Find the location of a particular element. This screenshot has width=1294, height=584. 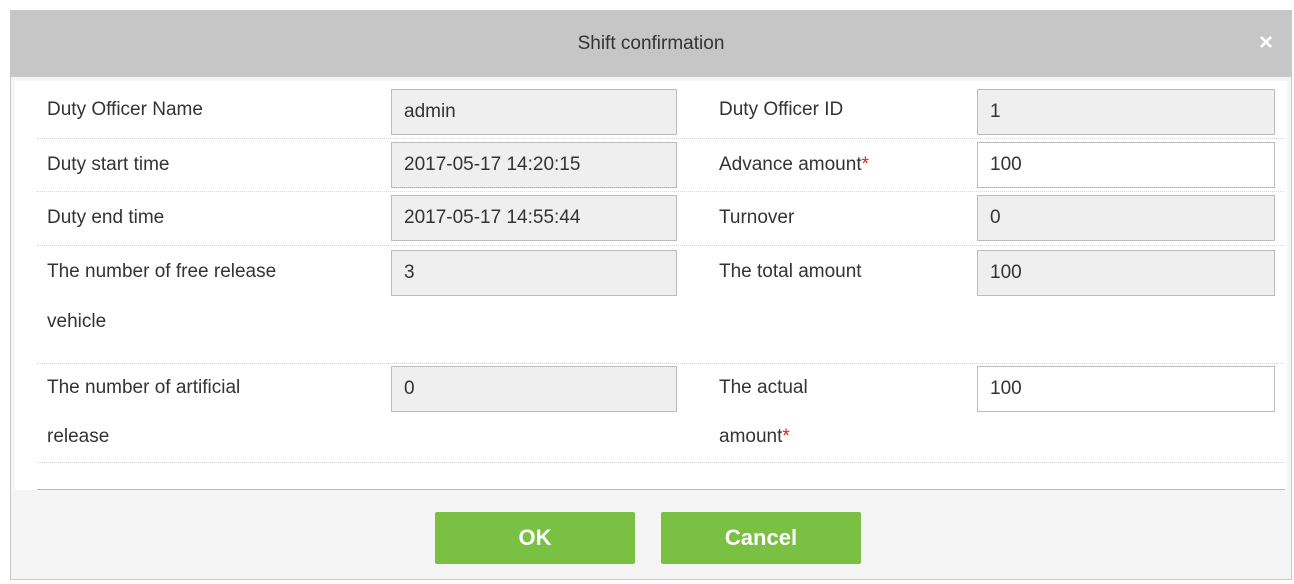

dialog-footer: OK Cancel is located at coordinates (651, 533).